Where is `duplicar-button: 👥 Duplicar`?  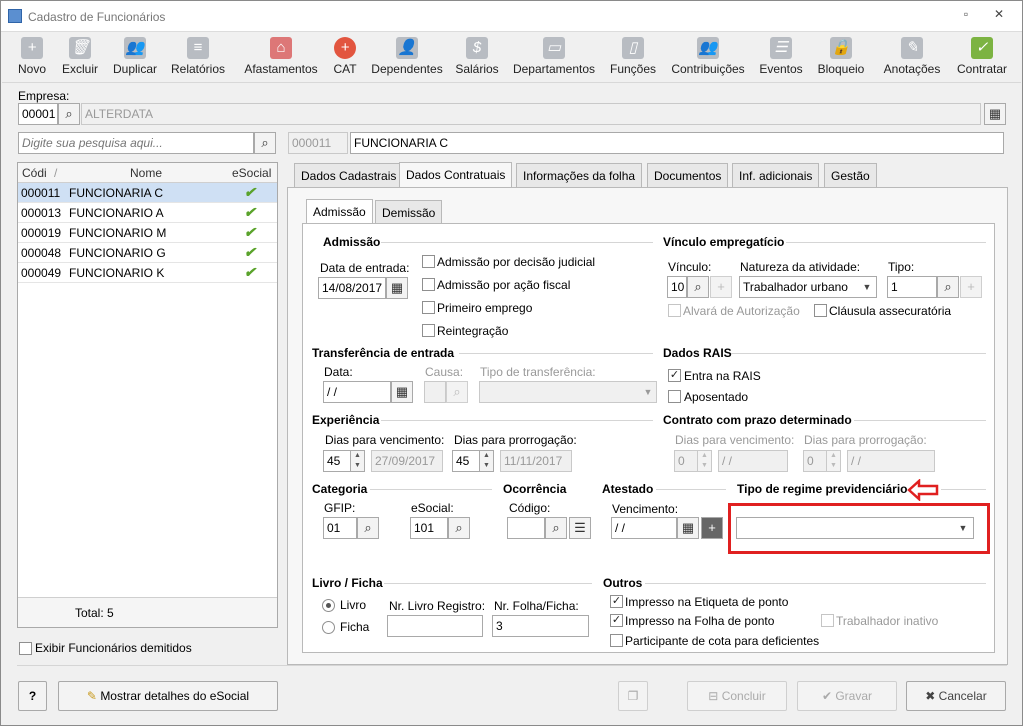
duplicar-button: 👥 Duplicar is located at coordinates (135, 58).